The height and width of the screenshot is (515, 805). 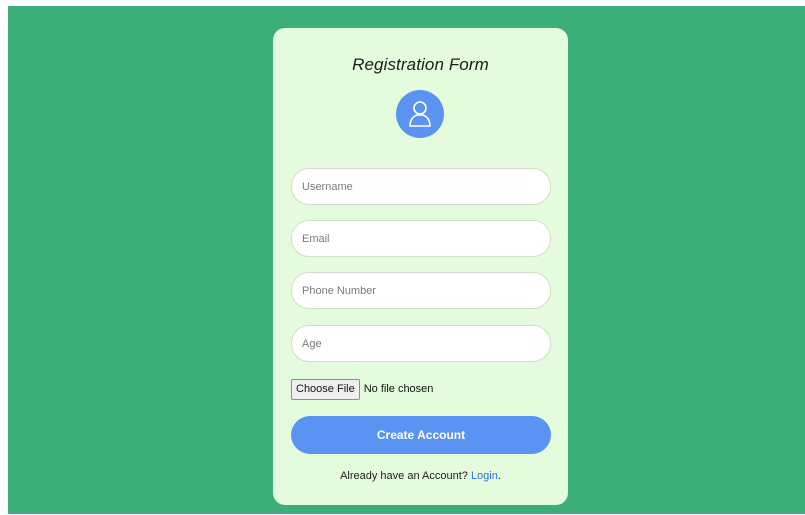 I want to click on user-icon, so click(x=420, y=114).